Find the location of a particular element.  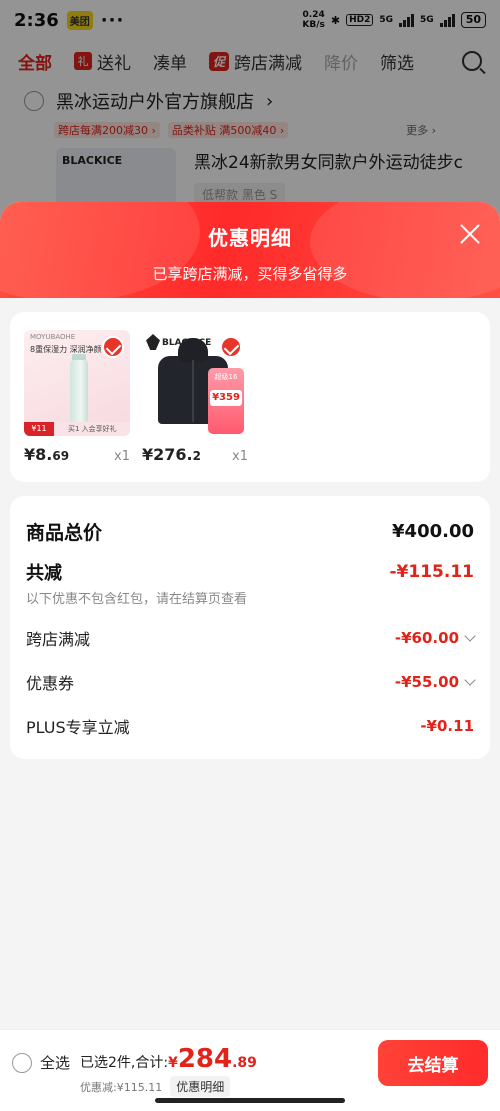

sheet-header: 优惠明细 已享跨店满减，买得多省得多 is located at coordinates (250, 250).